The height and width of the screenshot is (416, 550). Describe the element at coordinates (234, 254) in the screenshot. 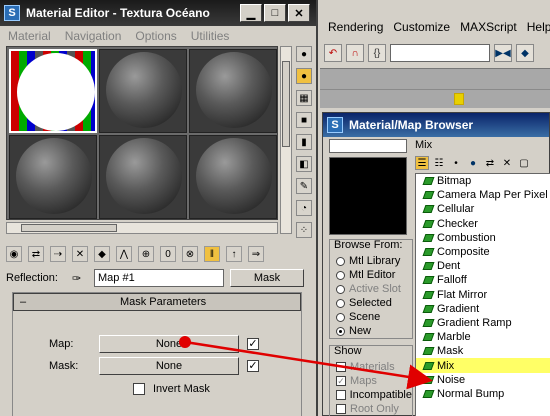

I see `go-to-parent-icon: ↑` at that location.